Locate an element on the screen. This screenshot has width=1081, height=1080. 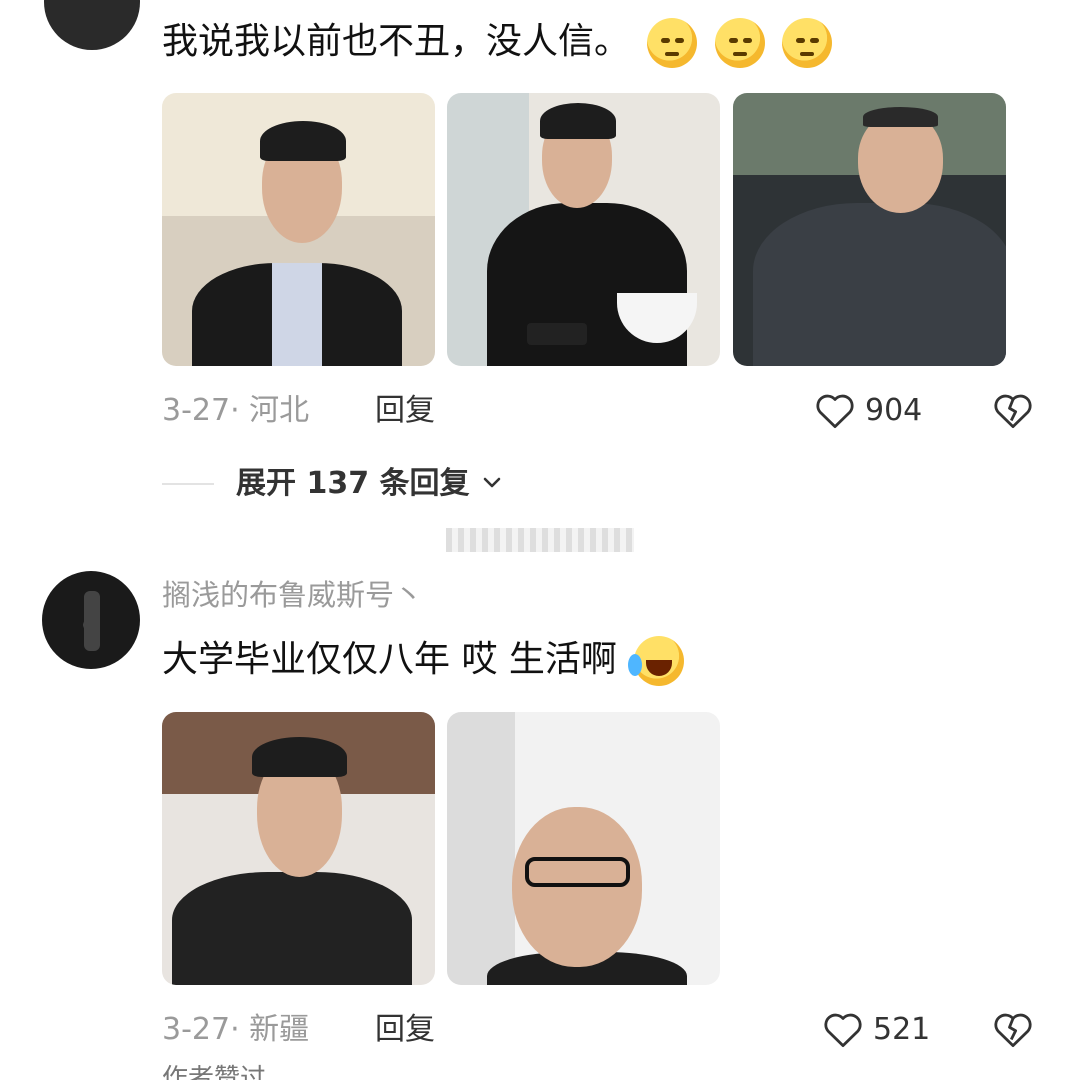
expand-divider is located at coordinates (188, 484).